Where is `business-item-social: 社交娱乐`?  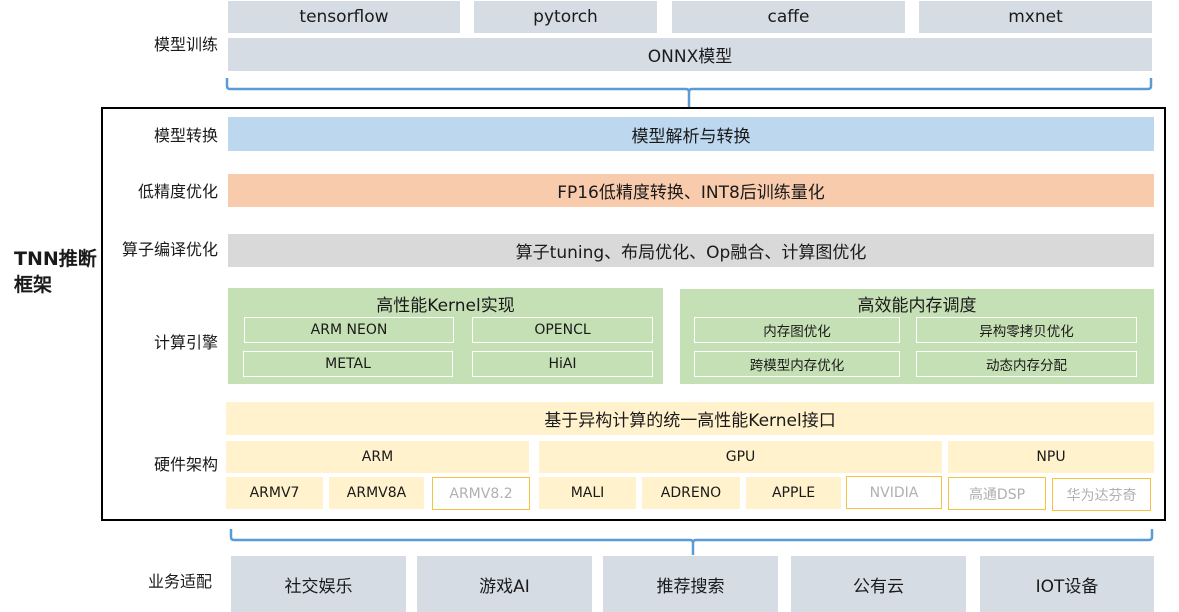 business-item-social: 社交娱乐 is located at coordinates (318, 584).